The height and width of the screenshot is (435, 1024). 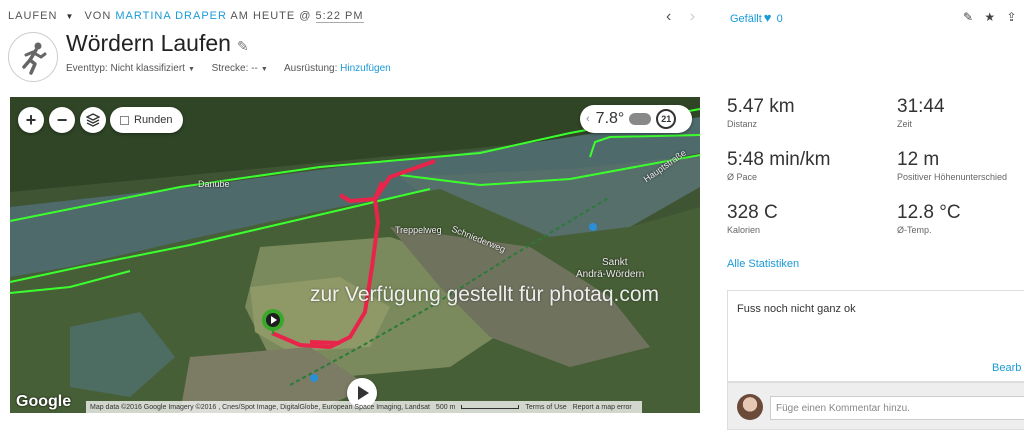 I want to click on activity-note: Fuss noch nicht ganz ok Bearb, so click(x=875, y=336).